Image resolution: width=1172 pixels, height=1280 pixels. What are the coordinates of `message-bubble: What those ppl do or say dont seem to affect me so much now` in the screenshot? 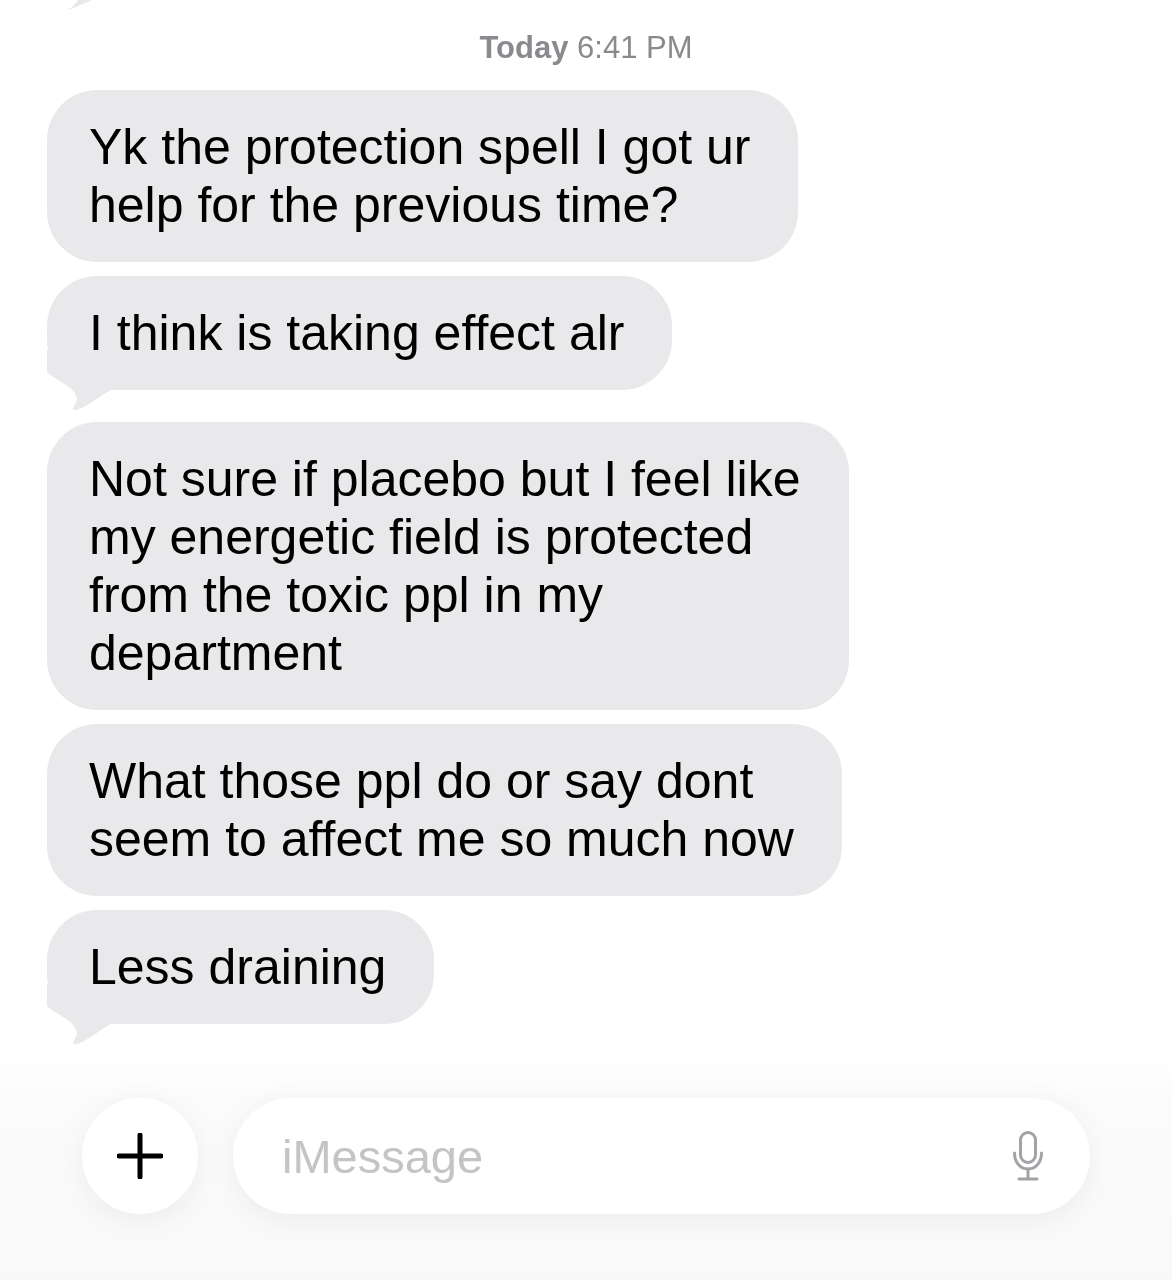 It's located at (444, 810).